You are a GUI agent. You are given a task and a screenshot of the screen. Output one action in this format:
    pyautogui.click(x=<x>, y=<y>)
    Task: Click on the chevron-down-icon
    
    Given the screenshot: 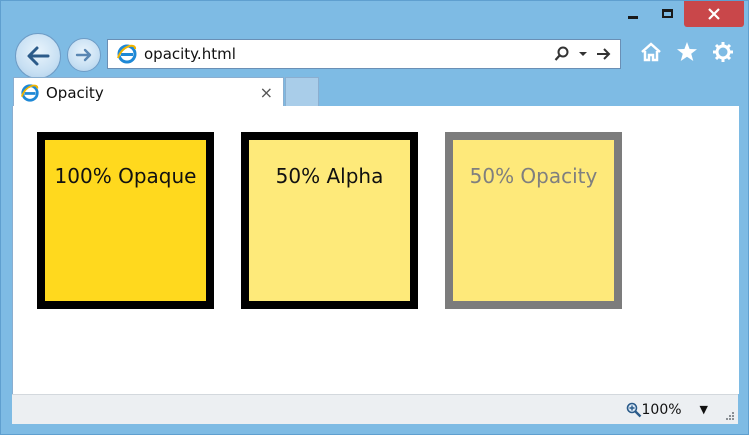 What is the action you would take?
    pyautogui.click(x=583, y=54)
    